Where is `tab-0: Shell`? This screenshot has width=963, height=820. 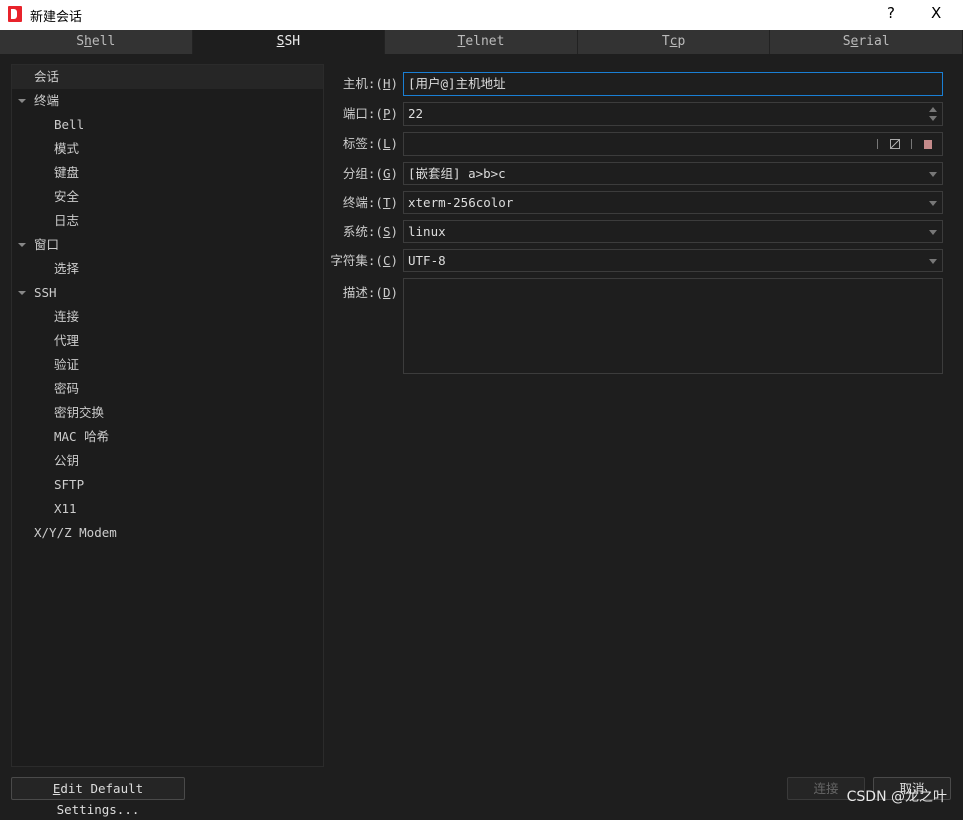
tab-0: Shell is located at coordinates (96, 42).